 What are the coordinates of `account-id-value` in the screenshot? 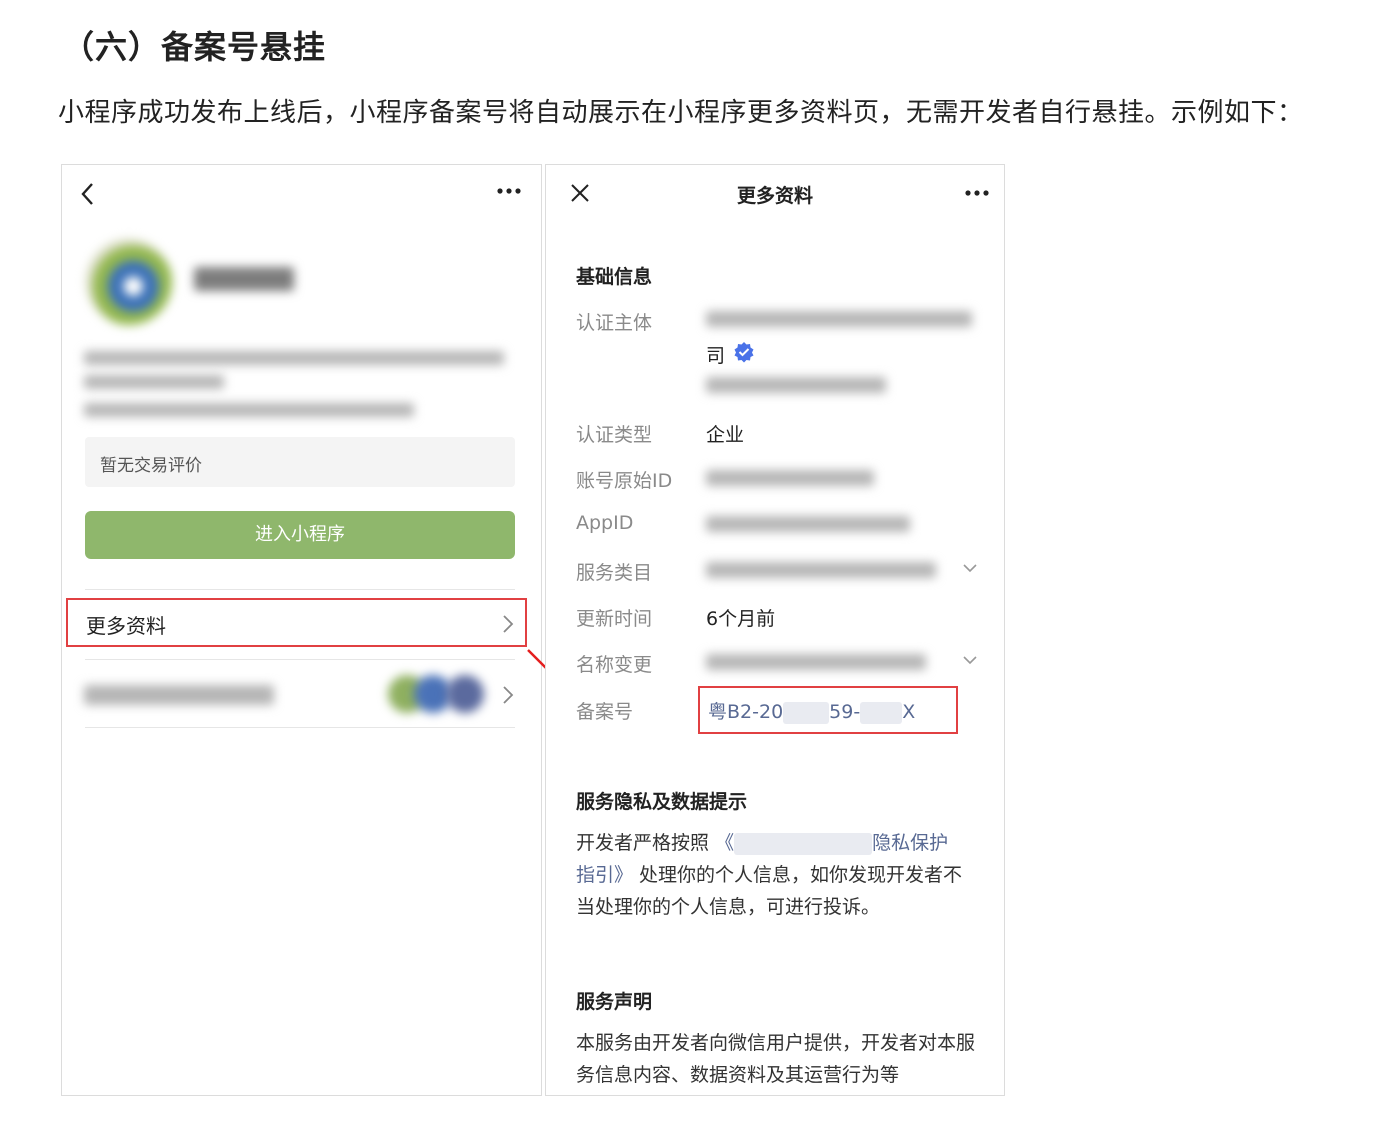 It's located at (790, 478).